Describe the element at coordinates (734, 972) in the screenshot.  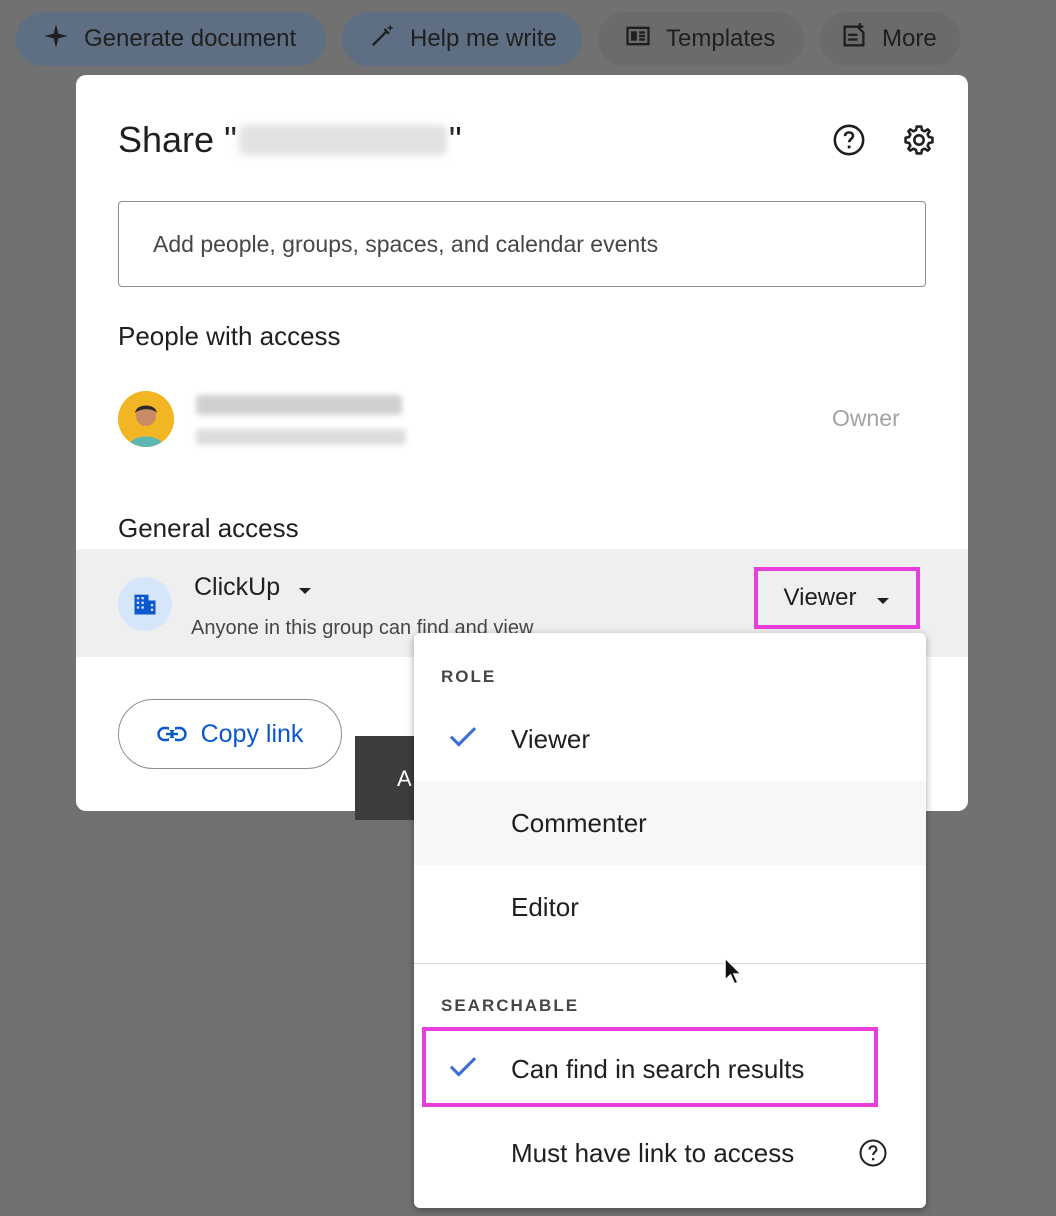
I see `mouse-pointer-icon` at that location.